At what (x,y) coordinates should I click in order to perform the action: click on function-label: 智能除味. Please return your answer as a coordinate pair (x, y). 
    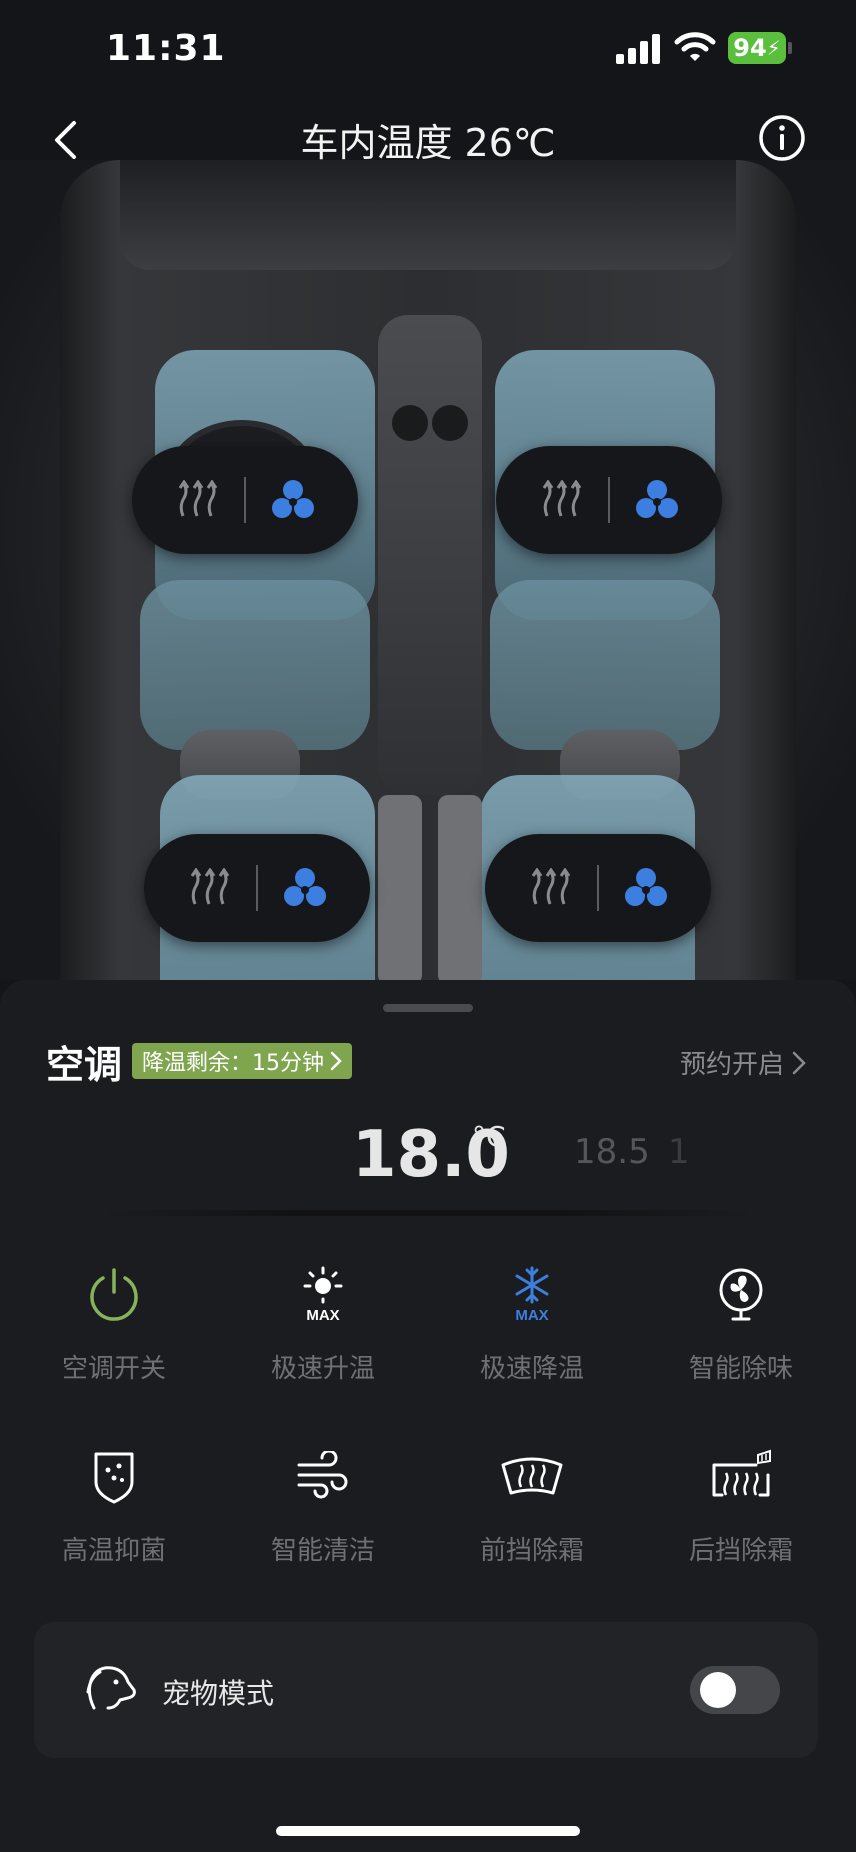
    Looking at the image, I should click on (740, 1369).